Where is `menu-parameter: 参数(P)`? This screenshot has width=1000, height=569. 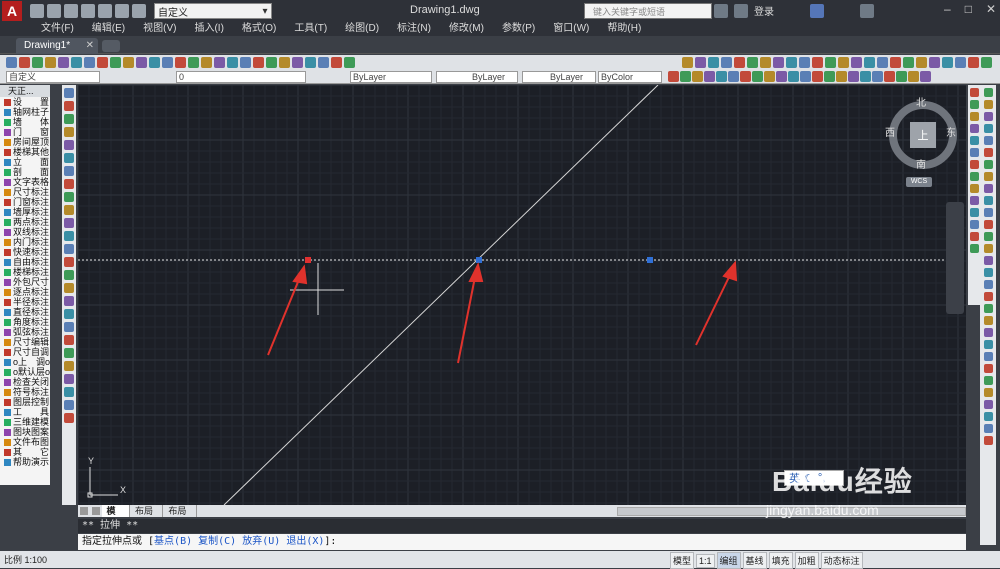 menu-parameter: 参数(P) is located at coordinates (518, 29).